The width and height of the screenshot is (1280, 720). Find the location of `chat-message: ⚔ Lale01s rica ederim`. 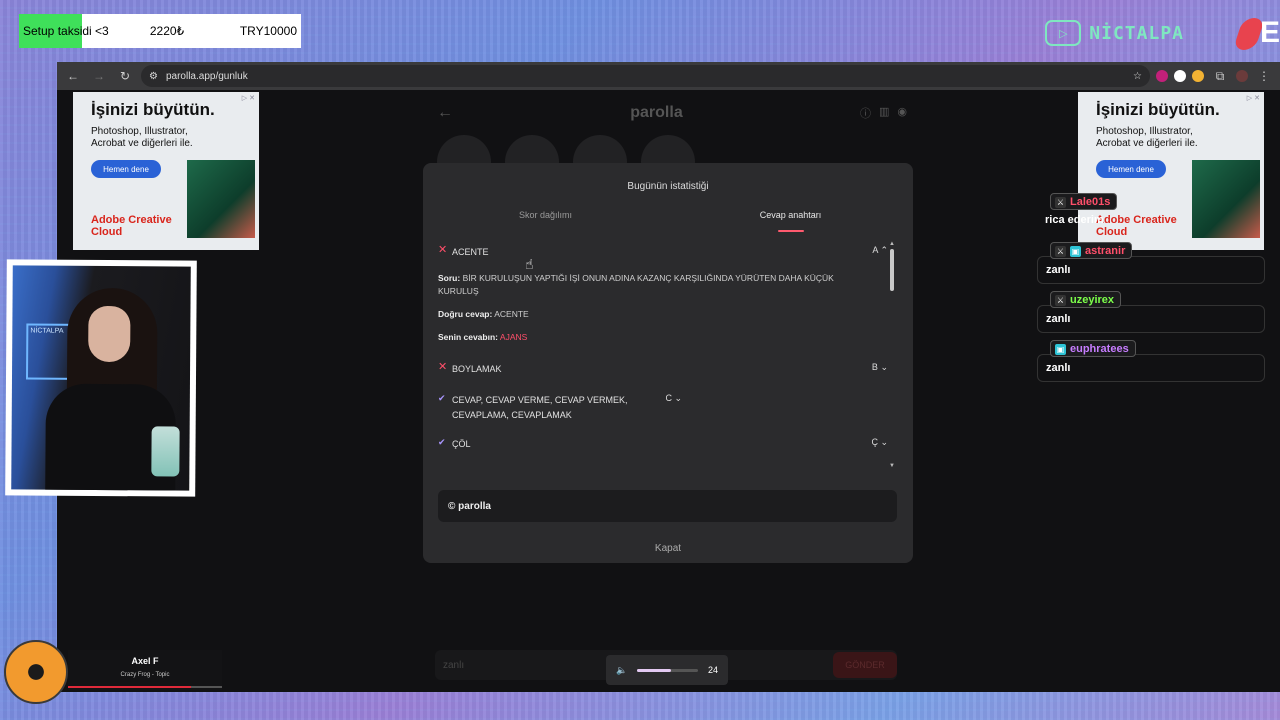

chat-message: ⚔ Lale01s rica ederim is located at coordinates (1152, 211).